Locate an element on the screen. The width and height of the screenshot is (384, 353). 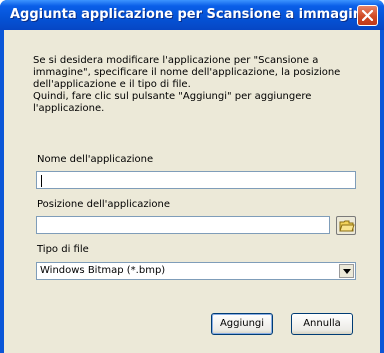
file-type-select: Windows Bitmap (*.bmp) is located at coordinates (196, 271).